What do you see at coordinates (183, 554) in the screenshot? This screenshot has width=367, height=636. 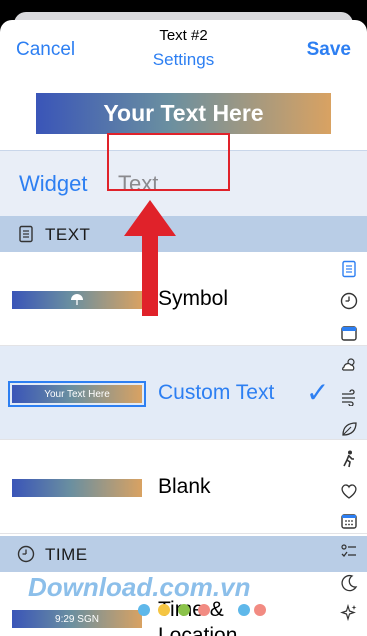 I see `section-header-time: TIME` at bounding box center [183, 554].